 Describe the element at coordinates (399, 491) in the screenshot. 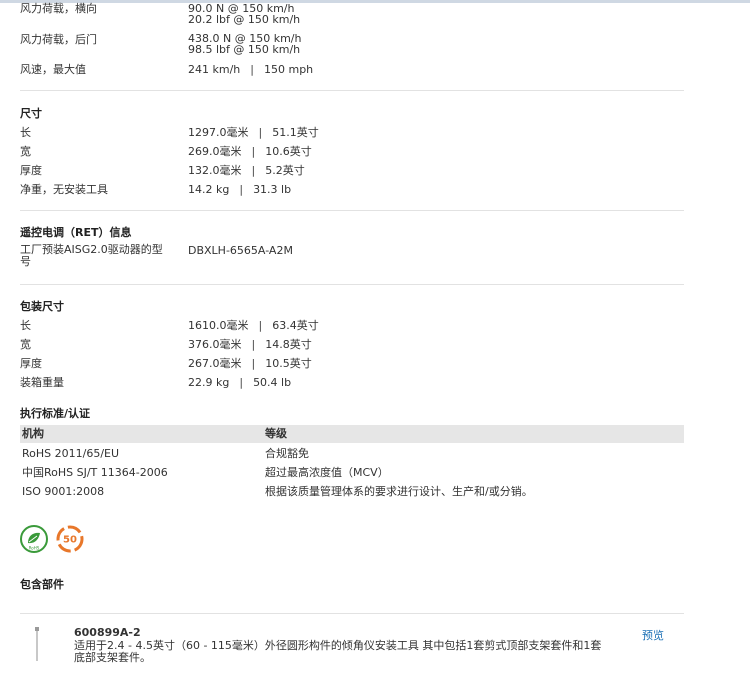

I see `level-cell: 根据该质量管理体系的要求进行设计、生产和/或分销。` at that location.